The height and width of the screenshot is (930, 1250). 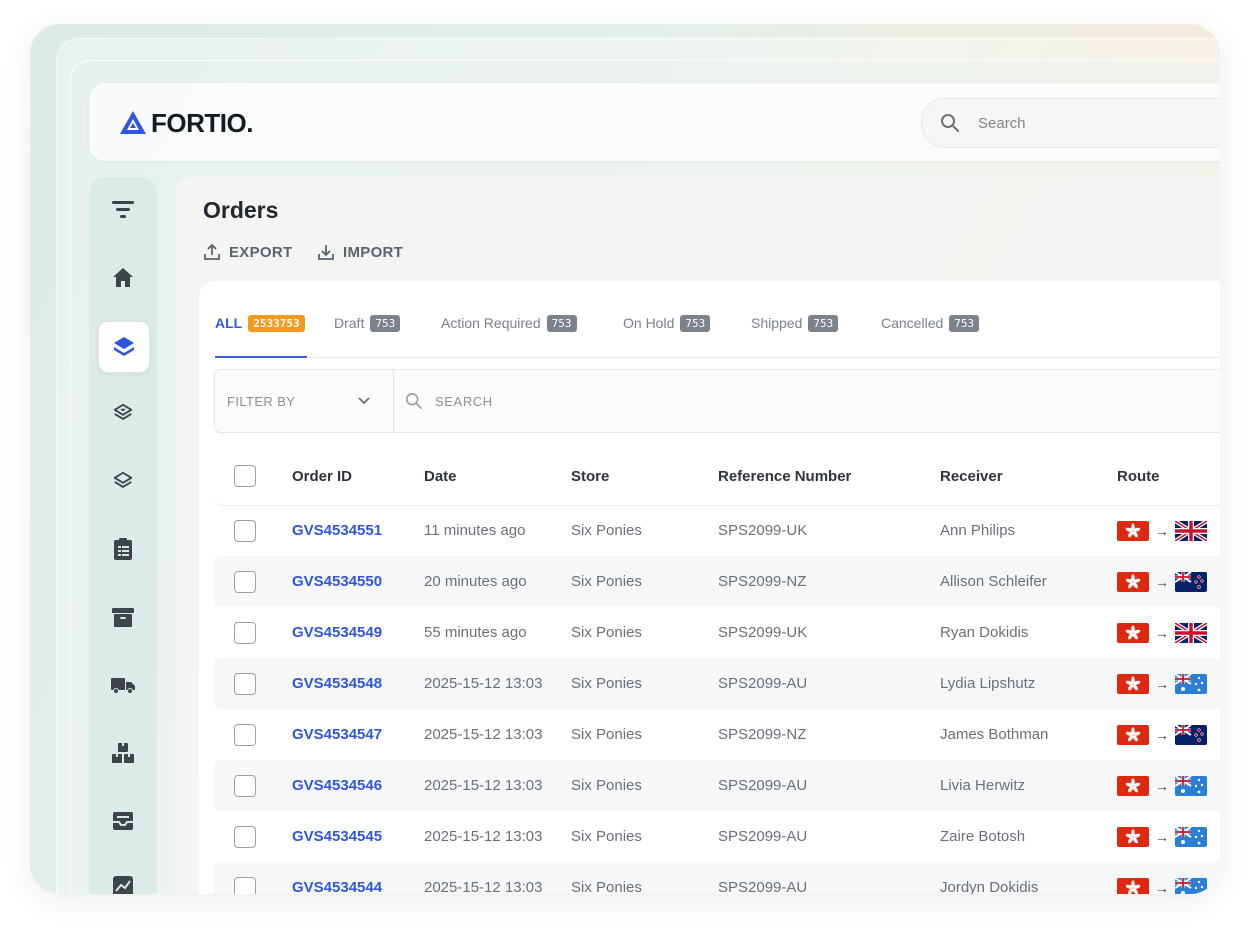 I want to click on sidebar-item-filter, so click(x=123, y=210).